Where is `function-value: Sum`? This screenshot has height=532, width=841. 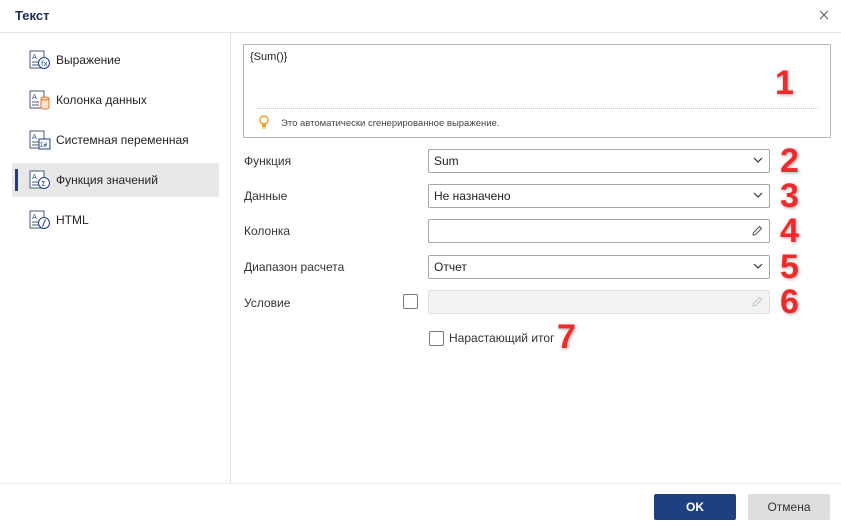
function-value: Sum is located at coordinates (446, 161).